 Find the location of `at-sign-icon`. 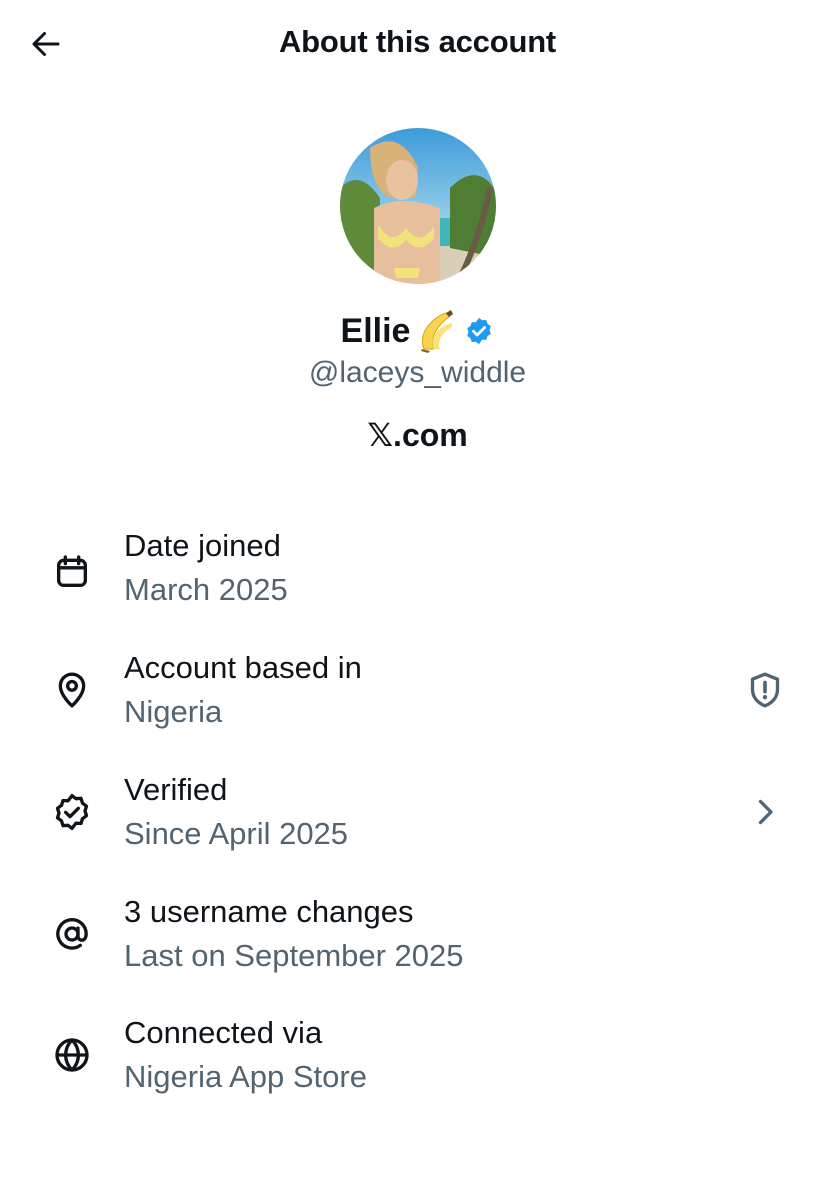

at-sign-icon is located at coordinates (72, 934).